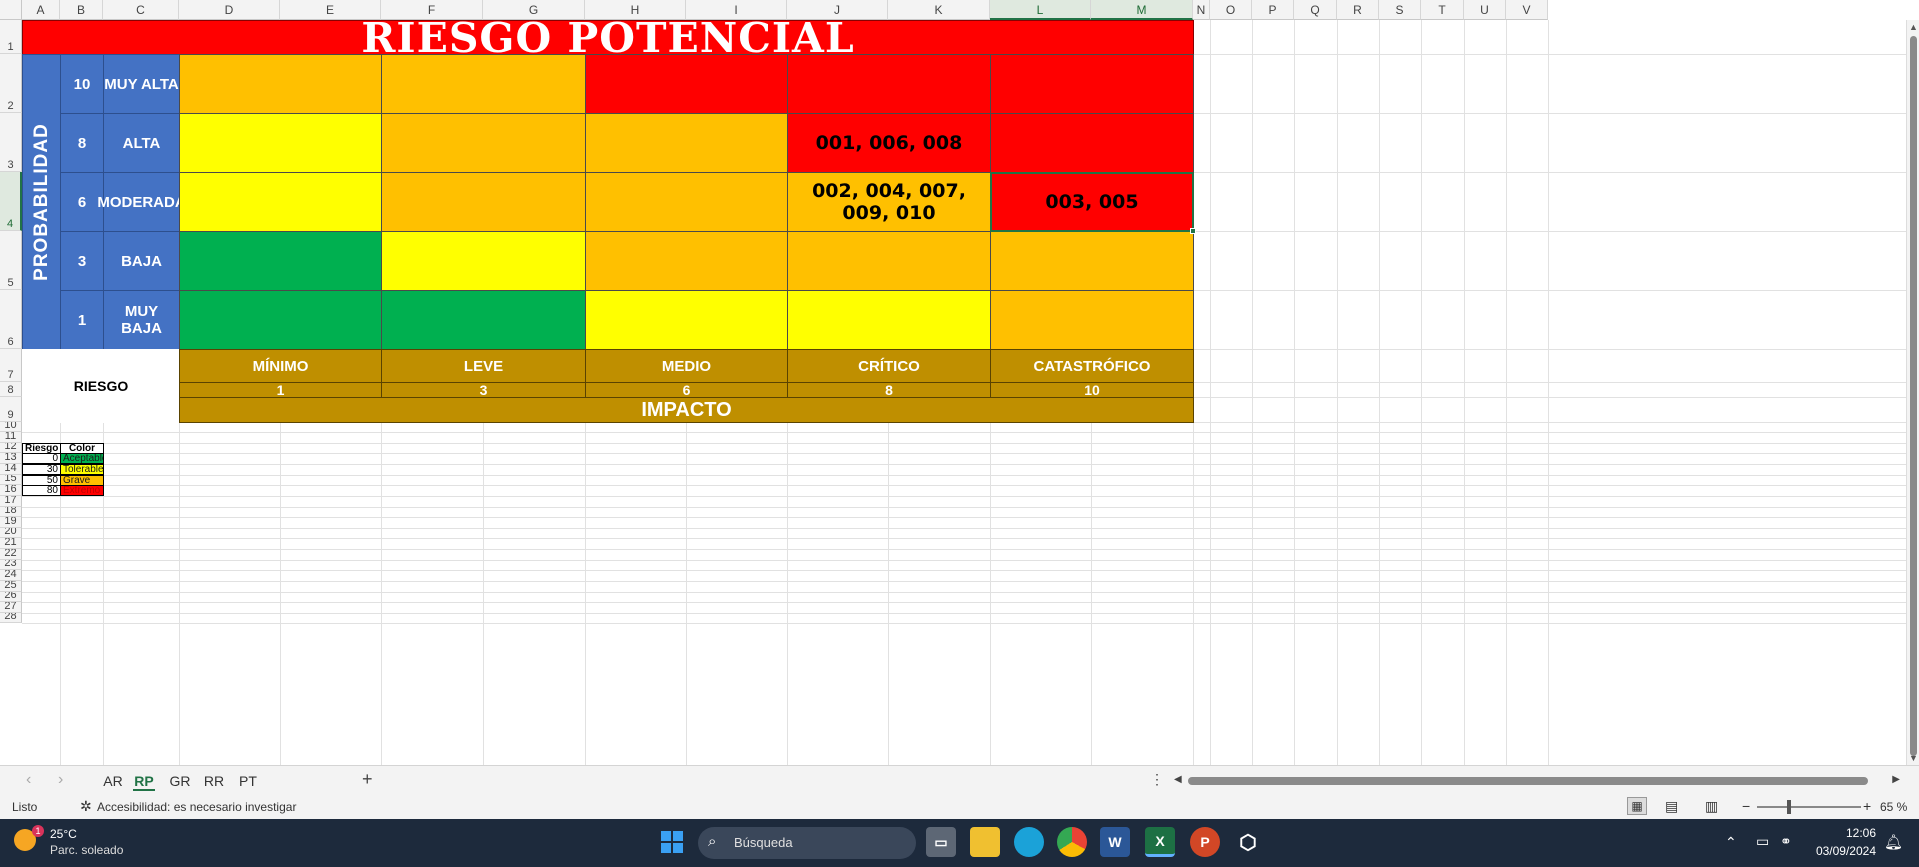 The width and height of the screenshot is (1919, 867). What do you see at coordinates (11, 448) in the screenshot?
I see `row-header-12: 12` at bounding box center [11, 448].